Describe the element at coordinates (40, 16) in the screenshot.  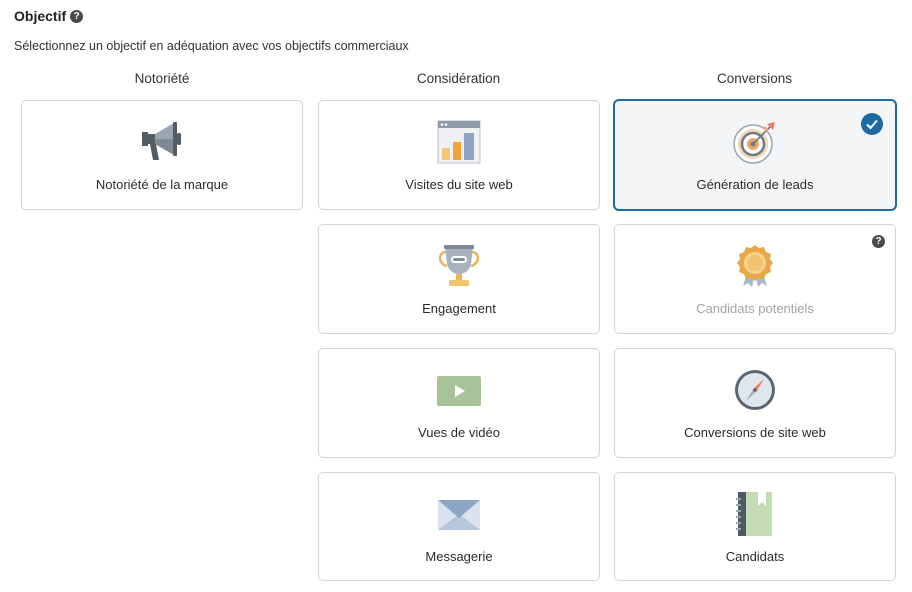
I see `objective-title: Objectif` at that location.